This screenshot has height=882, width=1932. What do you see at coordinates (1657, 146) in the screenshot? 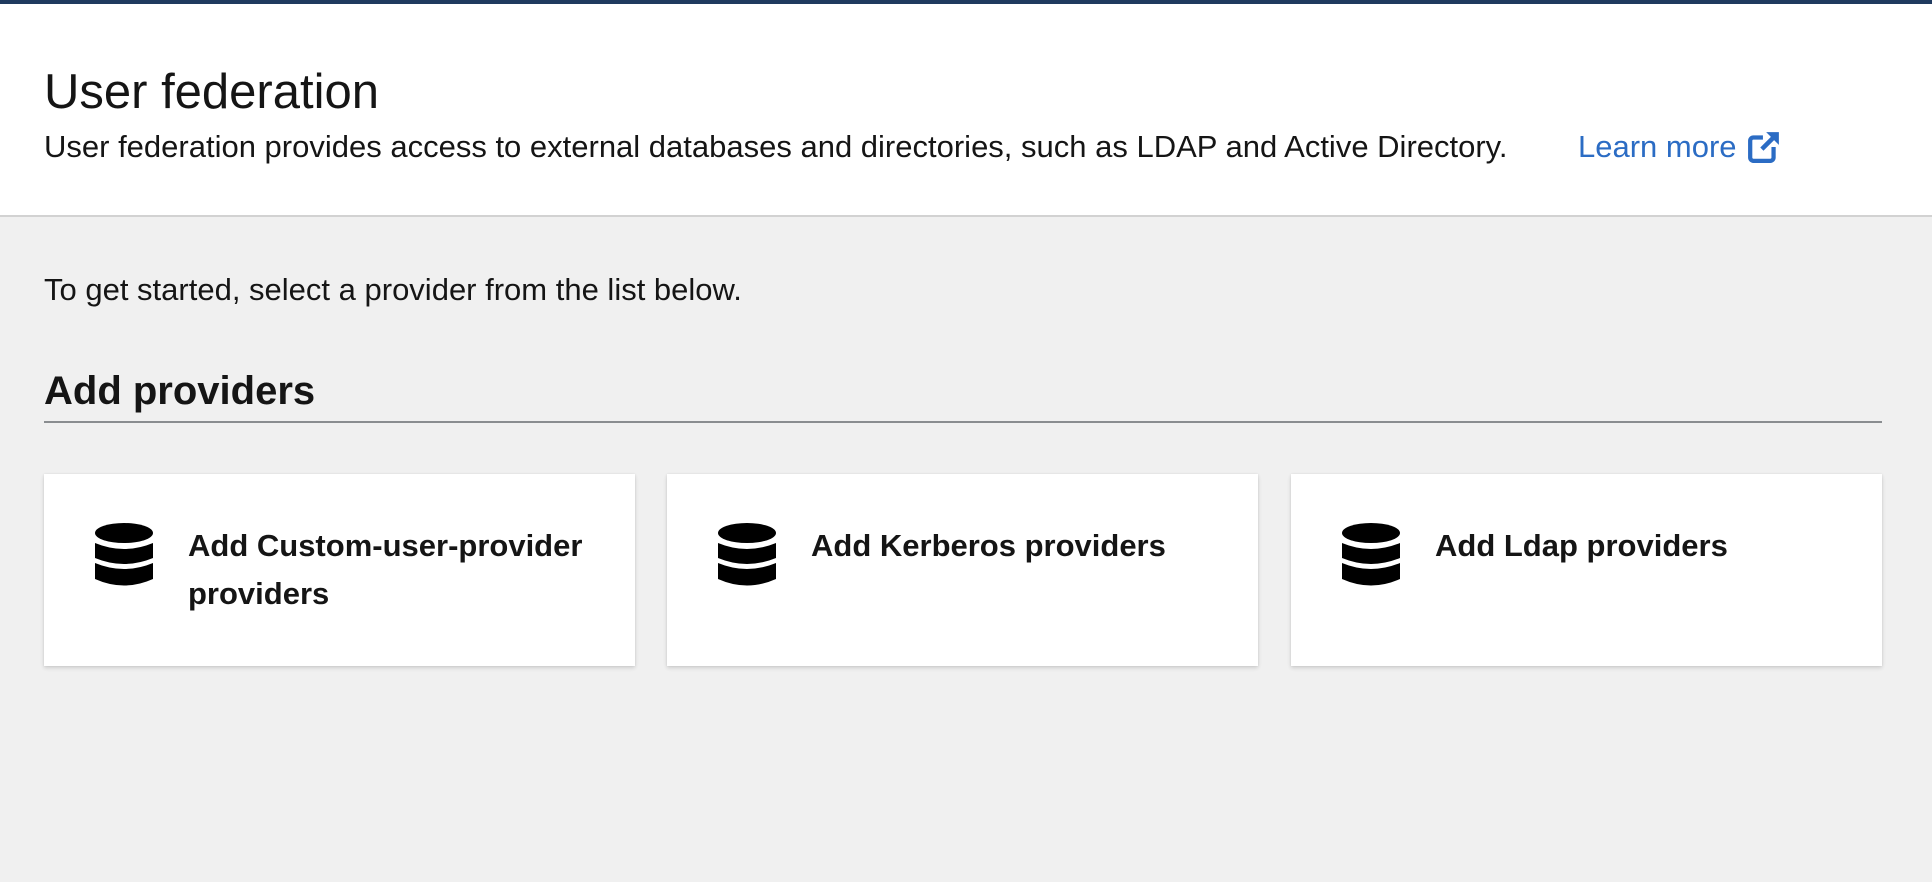
I see `learn-more-label: Learn more` at bounding box center [1657, 146].